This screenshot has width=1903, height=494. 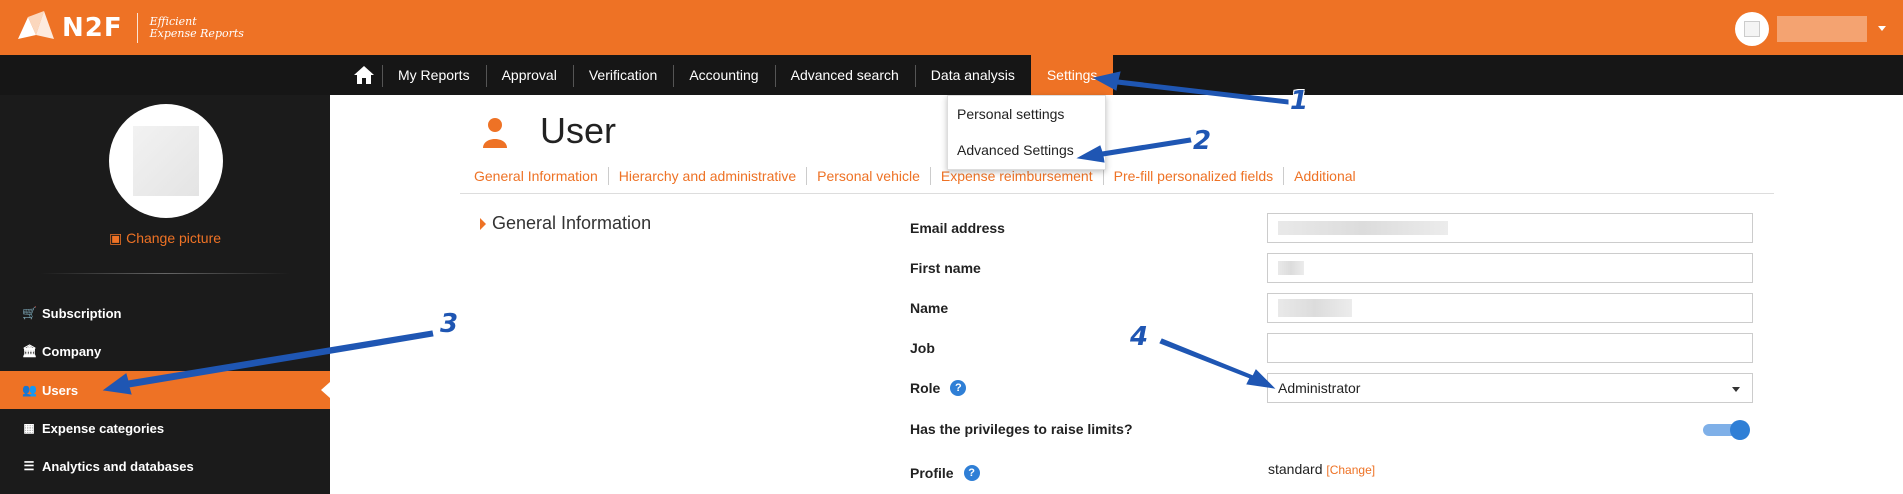 I want to click on nav-settings: Settings, so click(x=1072, y=75).